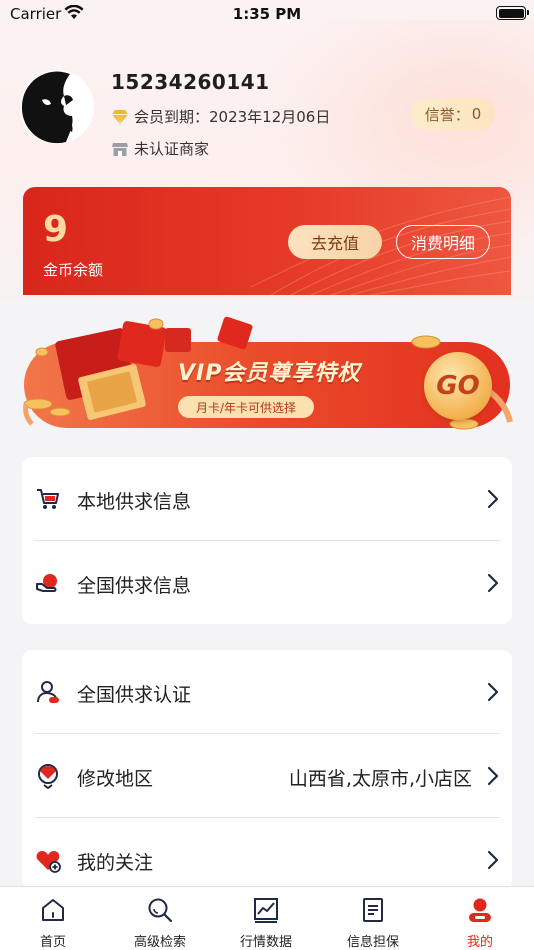 The width and height of the screenshot is (534, 950). I want to click on menu-item-local-supply: 本地供求信息, so click(267, 499).